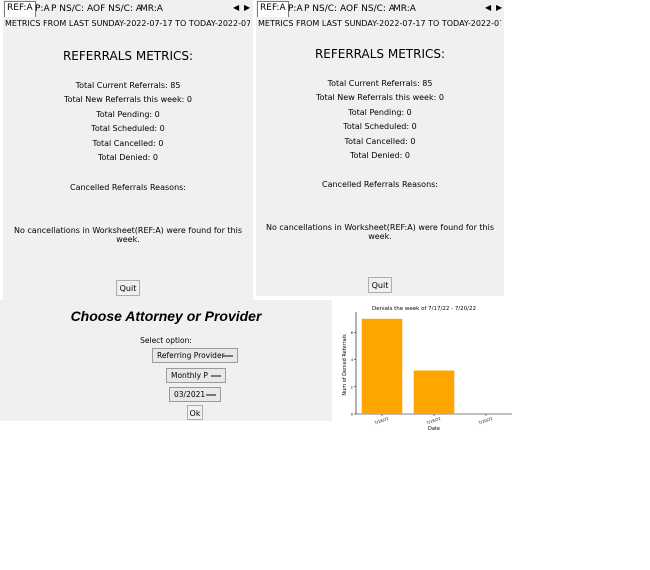 The height and width of the screenshot is (570, 650). What do you see at coordinates (486, 421) in the screenshot?
I see `x-tick-label: 7/20/22` at bounding box center [486, 421].